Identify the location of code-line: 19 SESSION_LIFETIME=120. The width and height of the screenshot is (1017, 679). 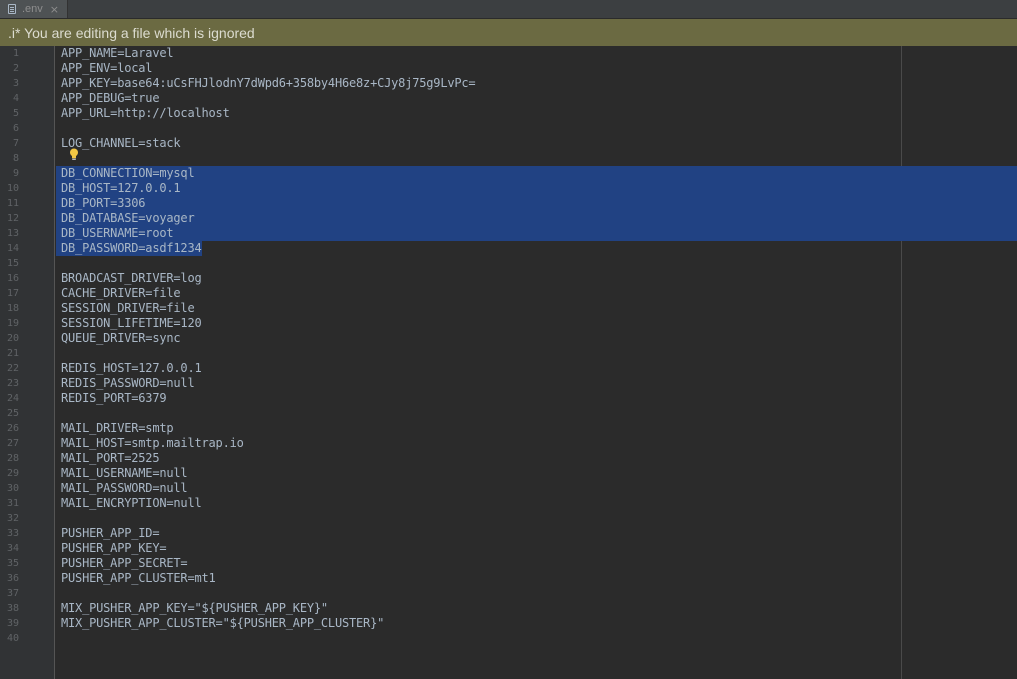
(508, 323).